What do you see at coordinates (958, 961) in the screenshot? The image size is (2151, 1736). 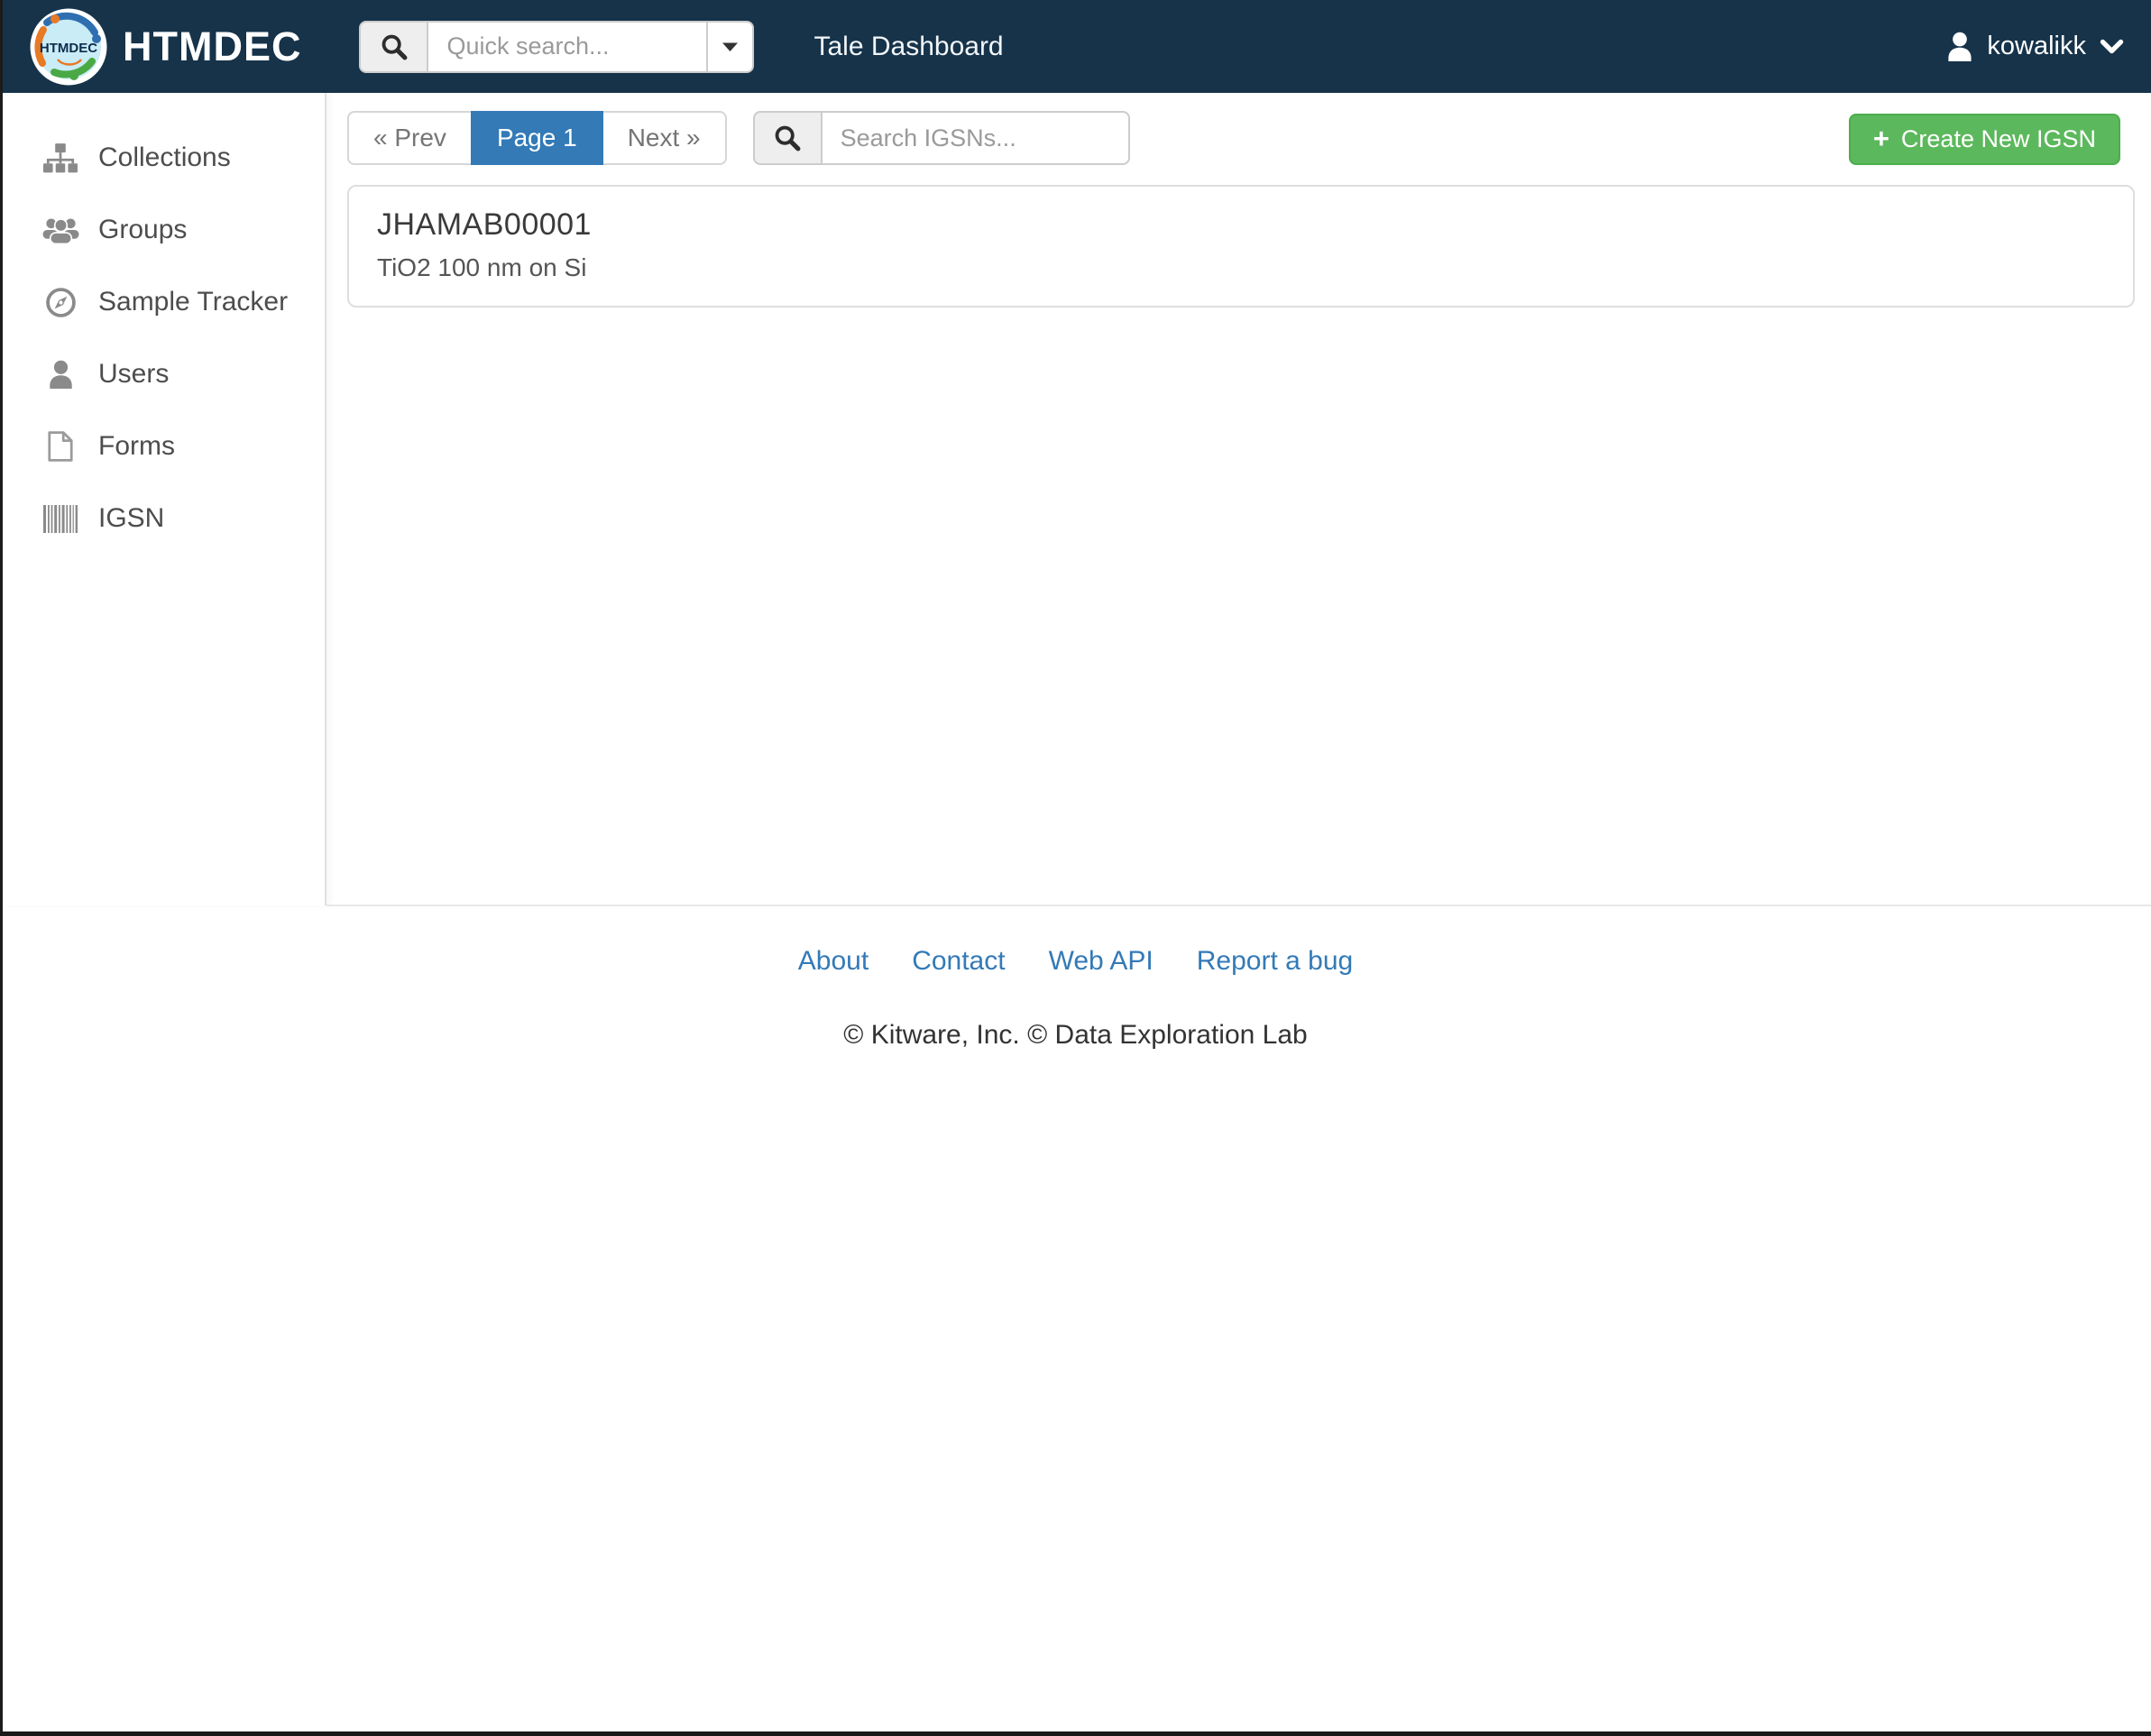 I see `footer-link-contact: Contact` at bounding box center [958, 961].